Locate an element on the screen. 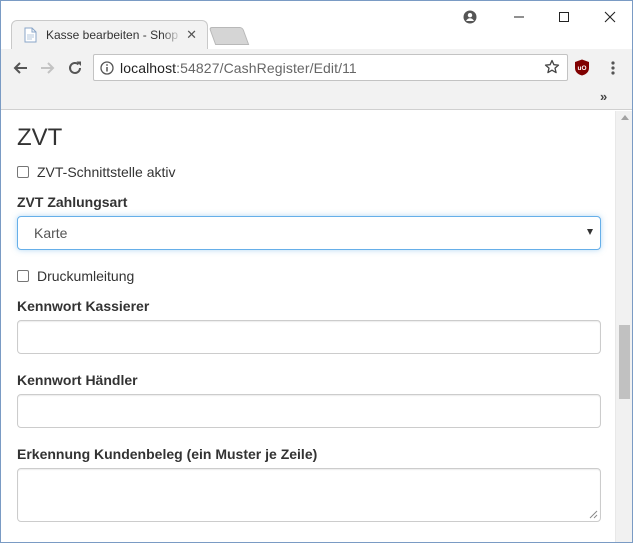 This screenshot has height=543, width=633. tab-title: Kasse bearbeiten - Shop is located at coordinates (112, 35).